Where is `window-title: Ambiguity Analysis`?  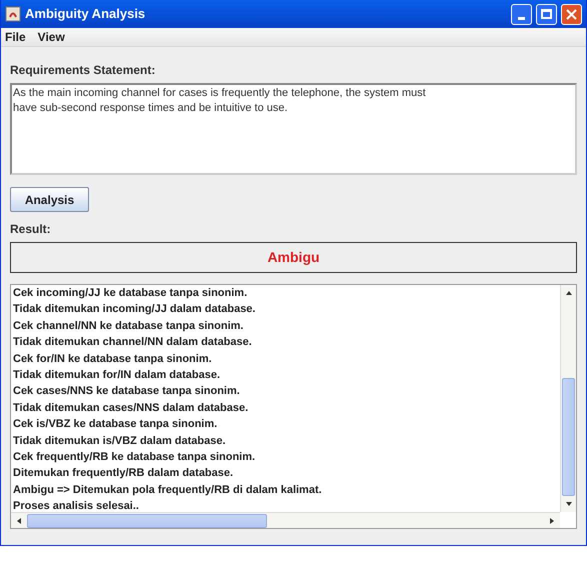 window-title: Ambiguity Analysis is located at coordinates (85, 14).